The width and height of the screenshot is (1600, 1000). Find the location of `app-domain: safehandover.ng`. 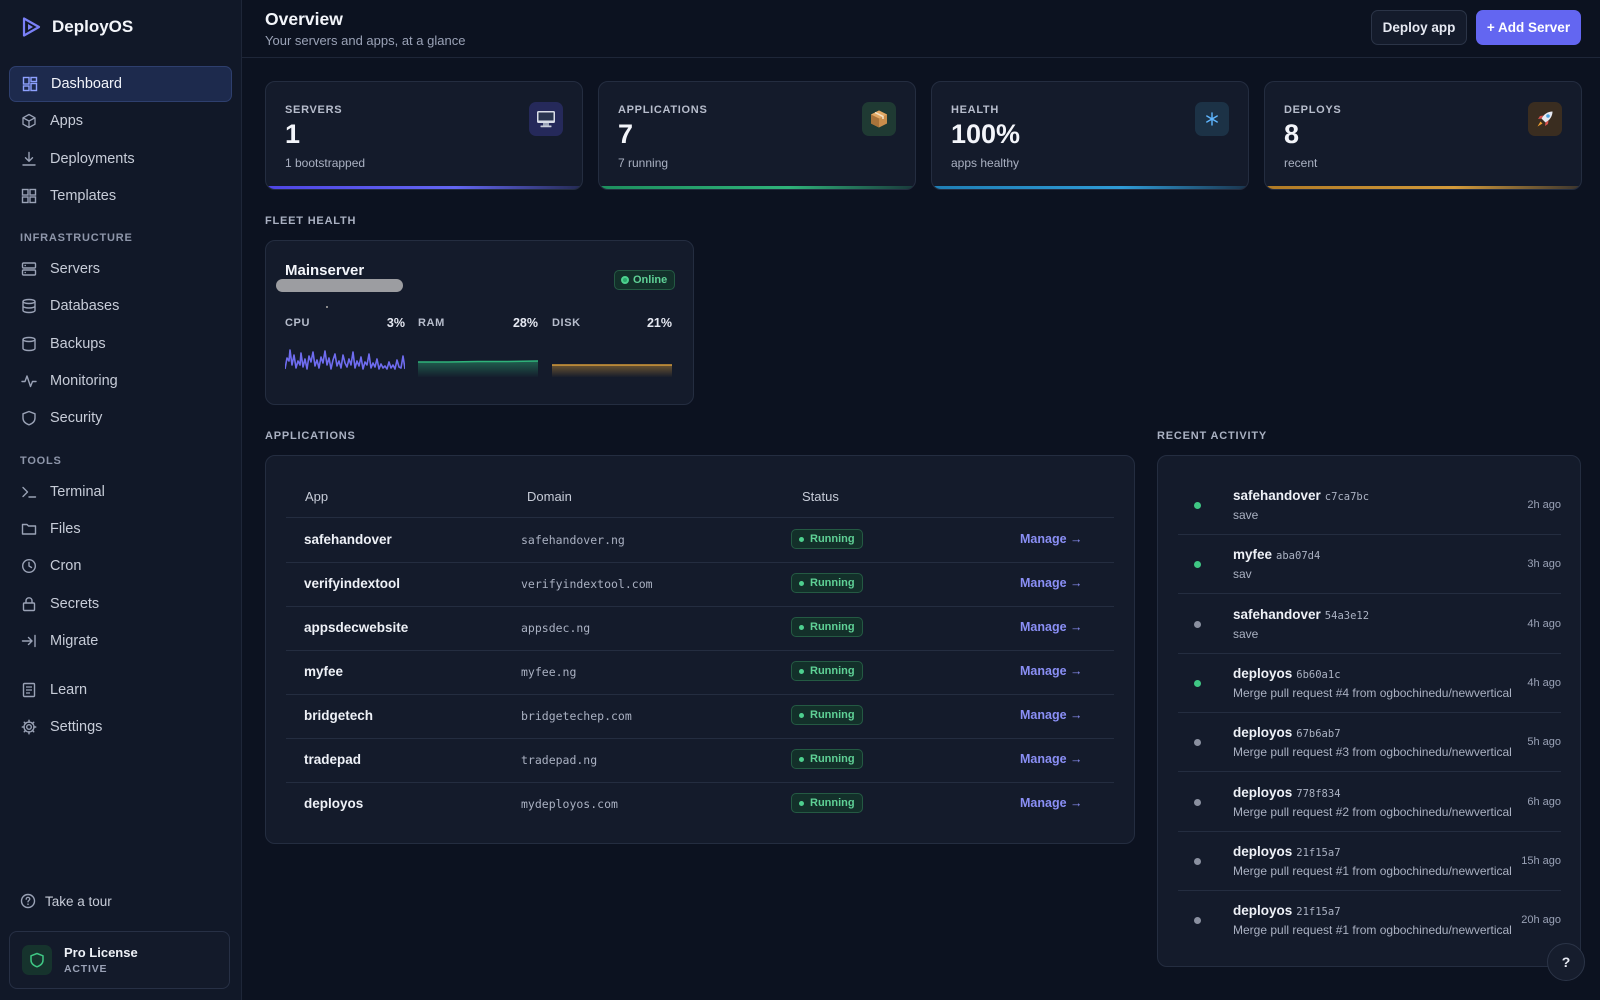

app-domain: safehandover.ng is located at coordinates (573, 540).